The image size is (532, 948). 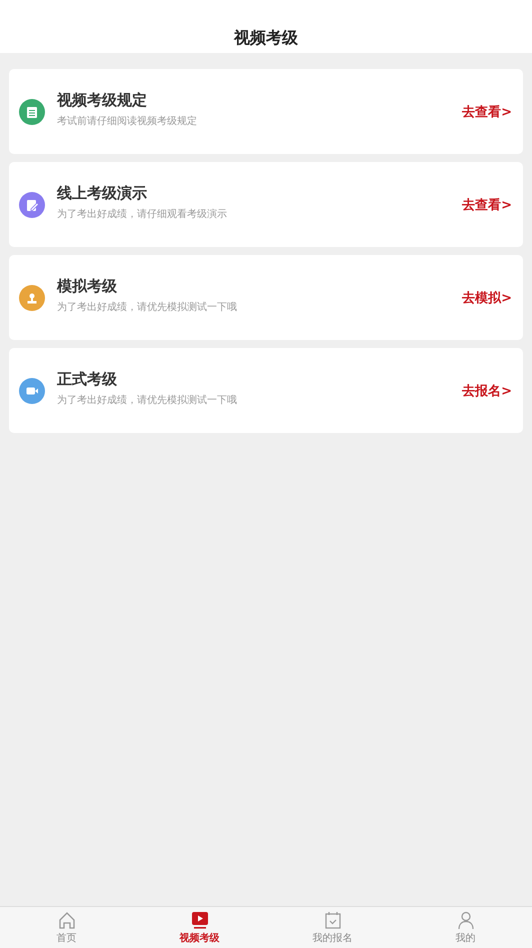 What do you see at coordinates (266, 390) in the screenshot?
I see `entry-card: 正式考级 为了考出好成绩，请优先模拟测试一下哦 去报名>` at bounding box center [266, 390].